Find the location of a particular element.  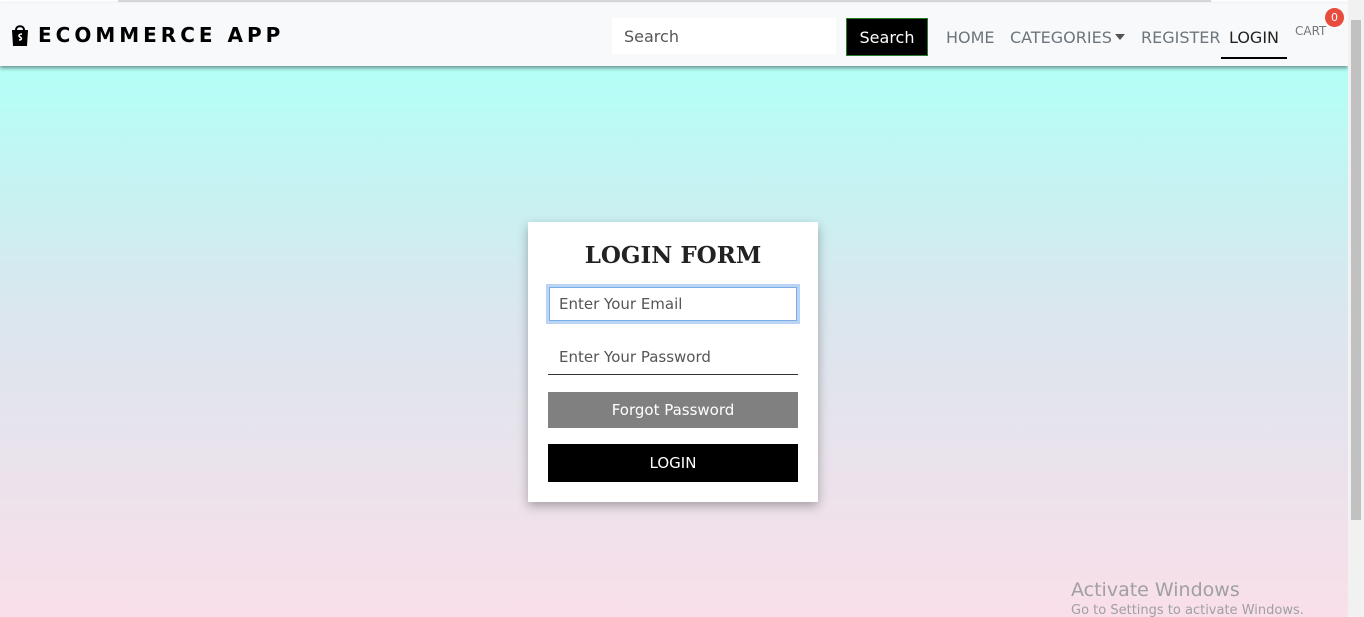

watermark-subtitle: Go to Settings to activate Windows. is located at coordinates (1187, 610).